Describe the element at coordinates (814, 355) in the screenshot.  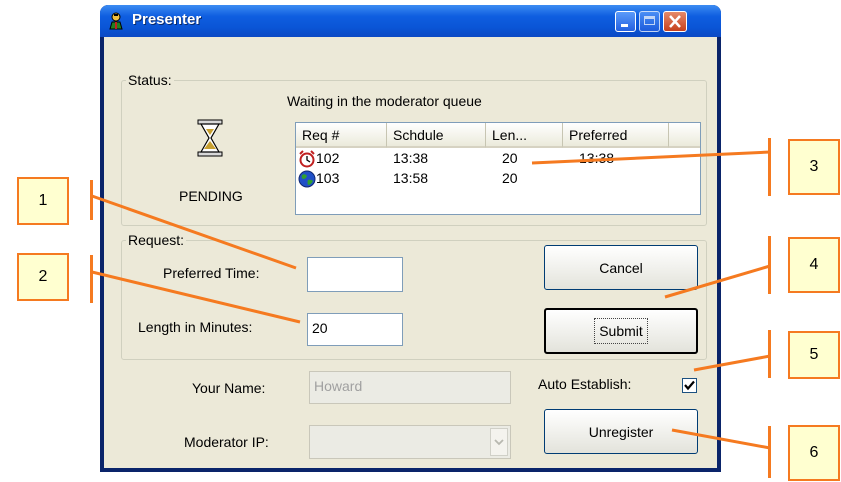
I see `callout-5: 5` at that location.